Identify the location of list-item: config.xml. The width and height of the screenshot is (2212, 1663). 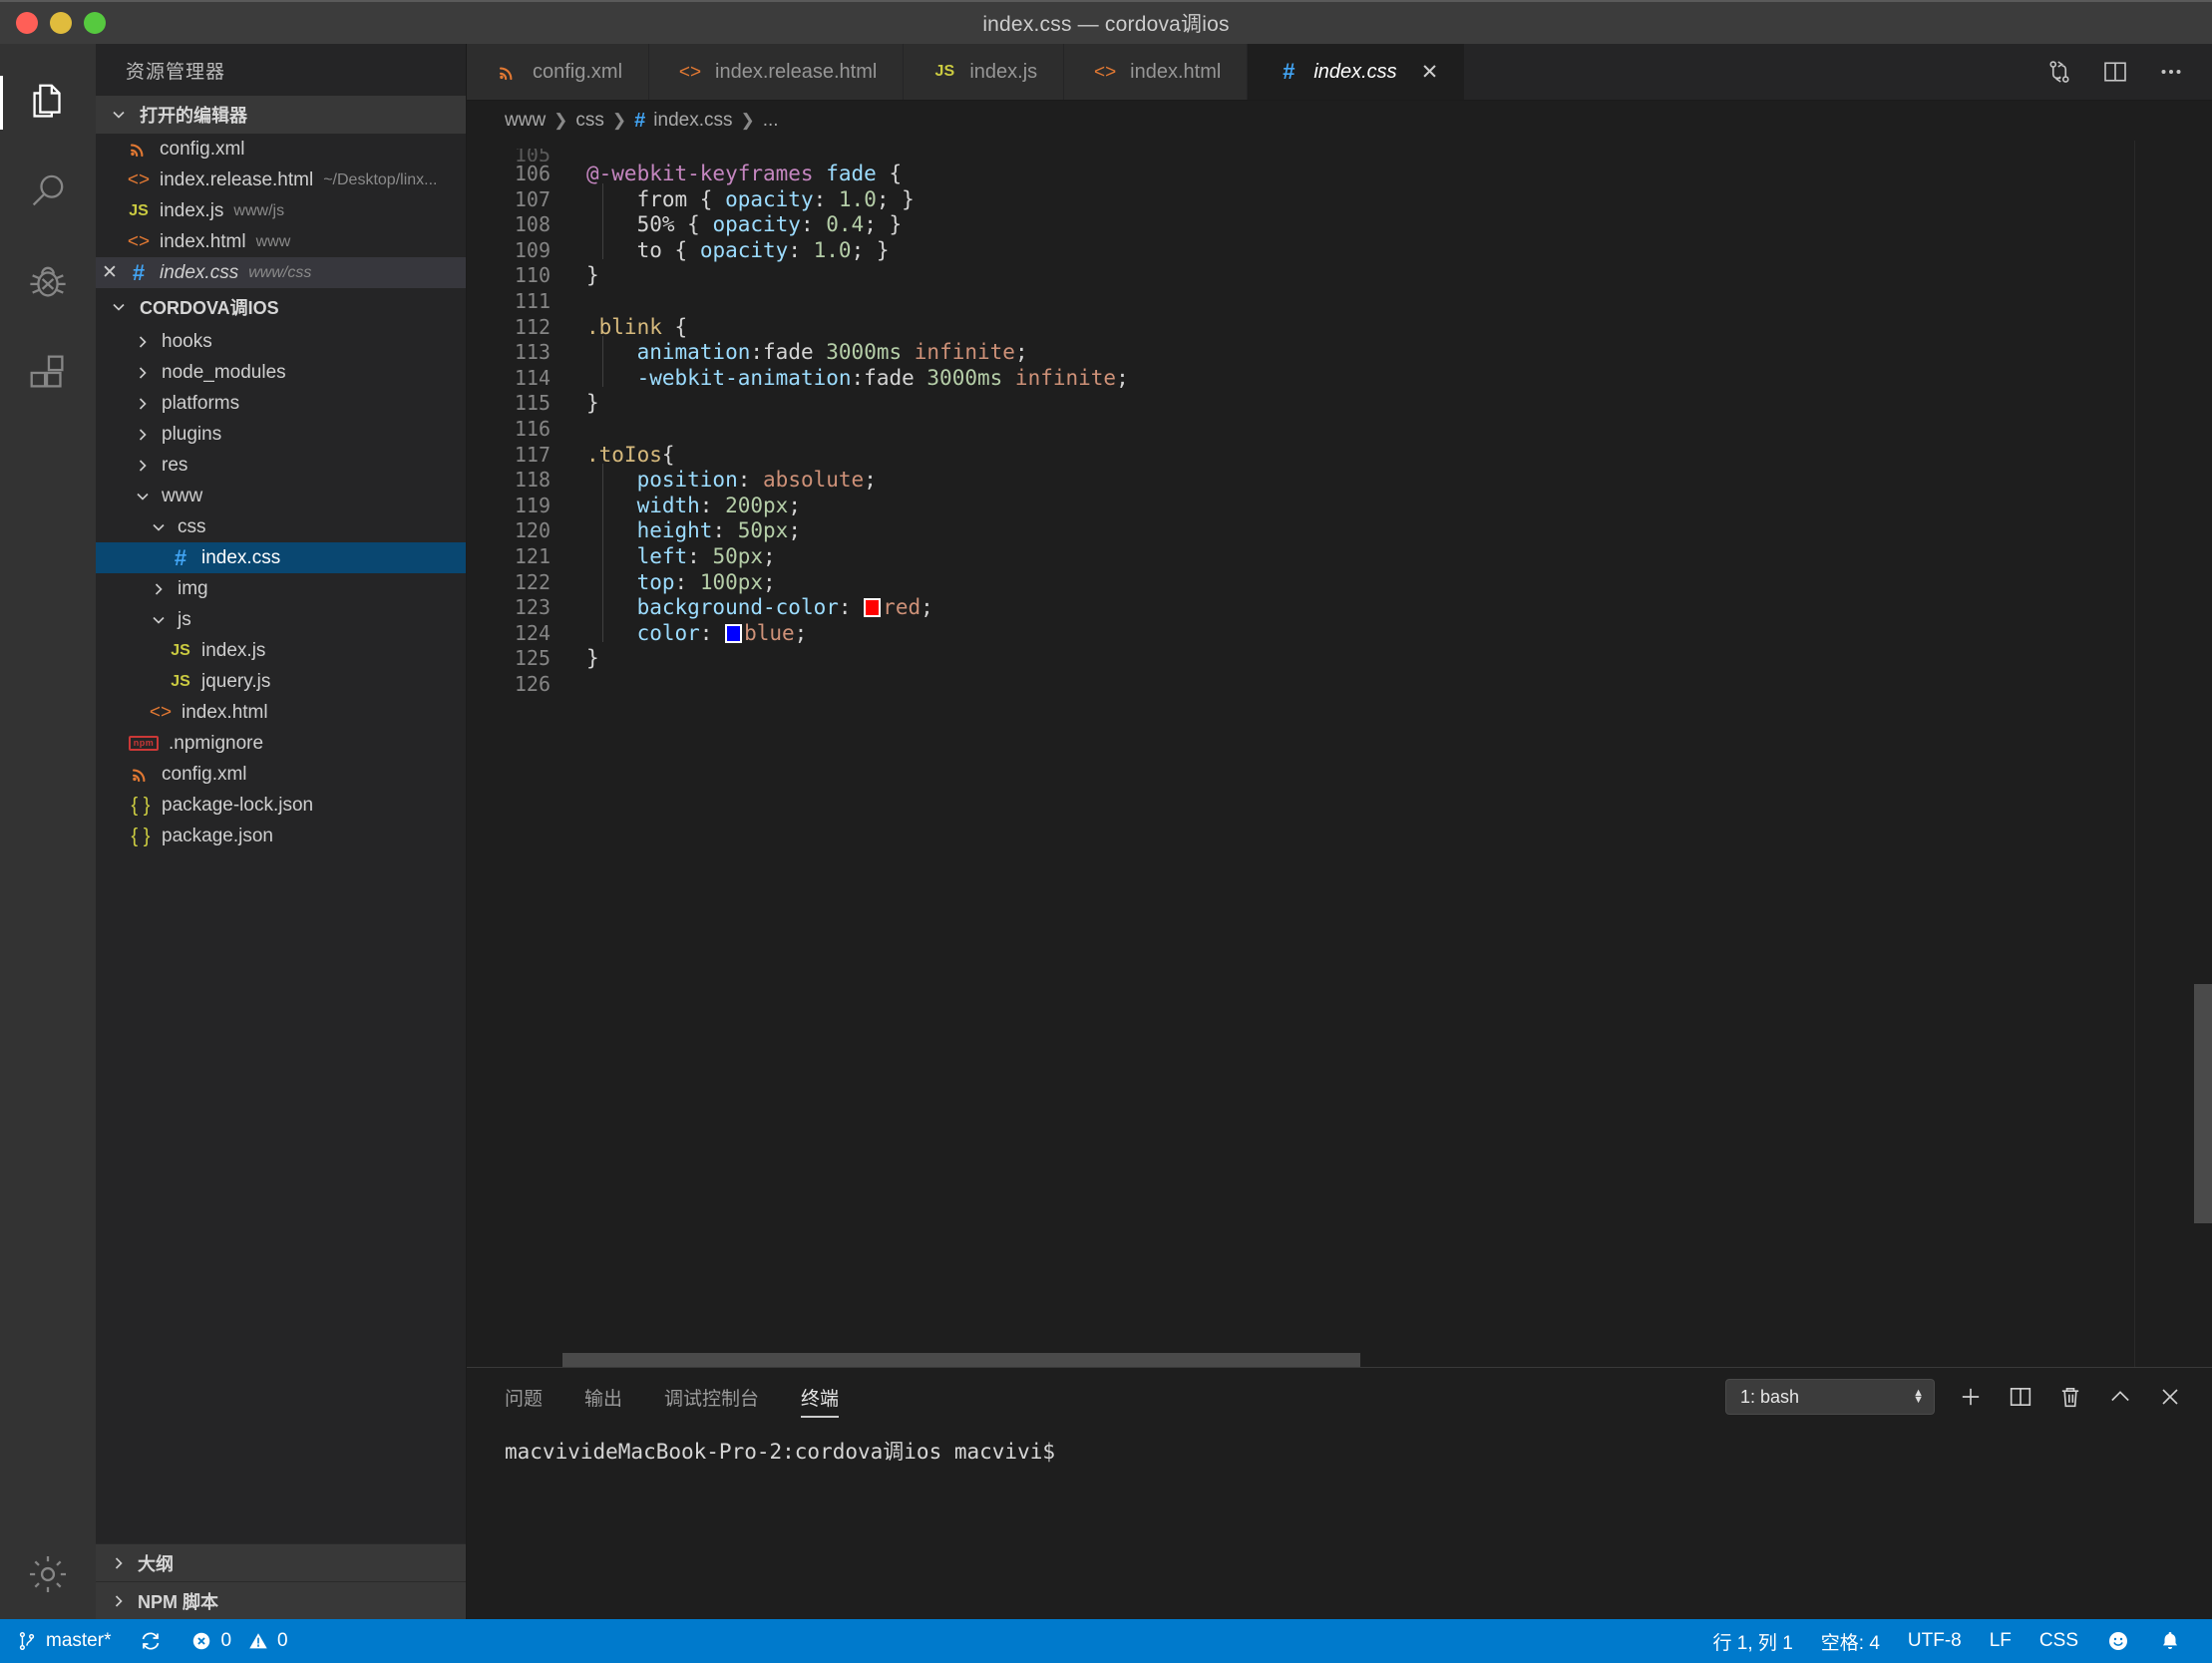
(281, 149).